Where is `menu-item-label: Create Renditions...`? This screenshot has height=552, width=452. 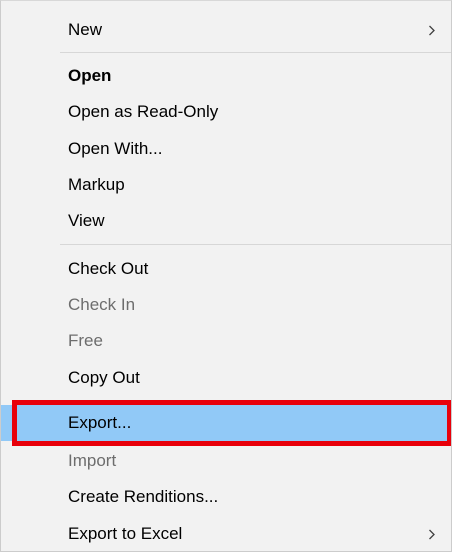
menu-item-label: Create Renditions... is located at coordinates (143, 496).